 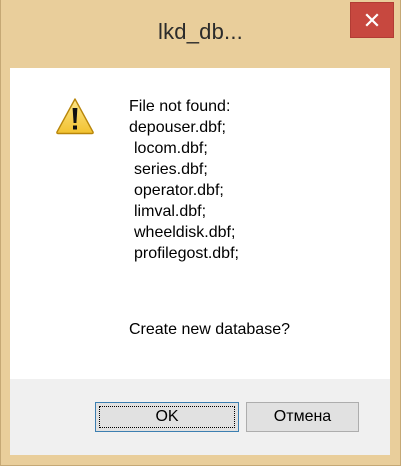 What do you see at coordinates (185, 232) in the screenshot?
I see `missing-file-item: wheeldisk.dbf;` at bounding box center [185, 232].